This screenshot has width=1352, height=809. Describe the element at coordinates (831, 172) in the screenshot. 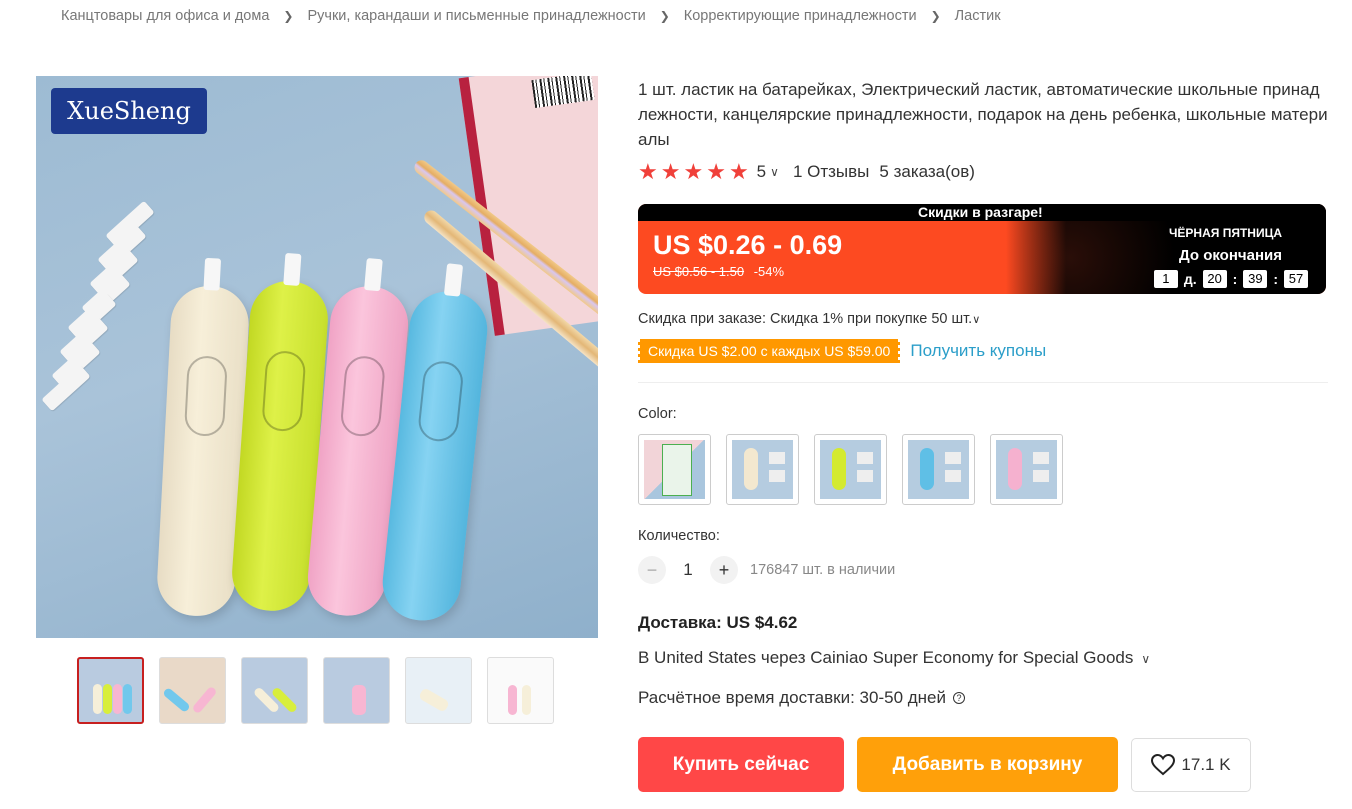

I see `reviews-link: 1 Отзывы` at that location.